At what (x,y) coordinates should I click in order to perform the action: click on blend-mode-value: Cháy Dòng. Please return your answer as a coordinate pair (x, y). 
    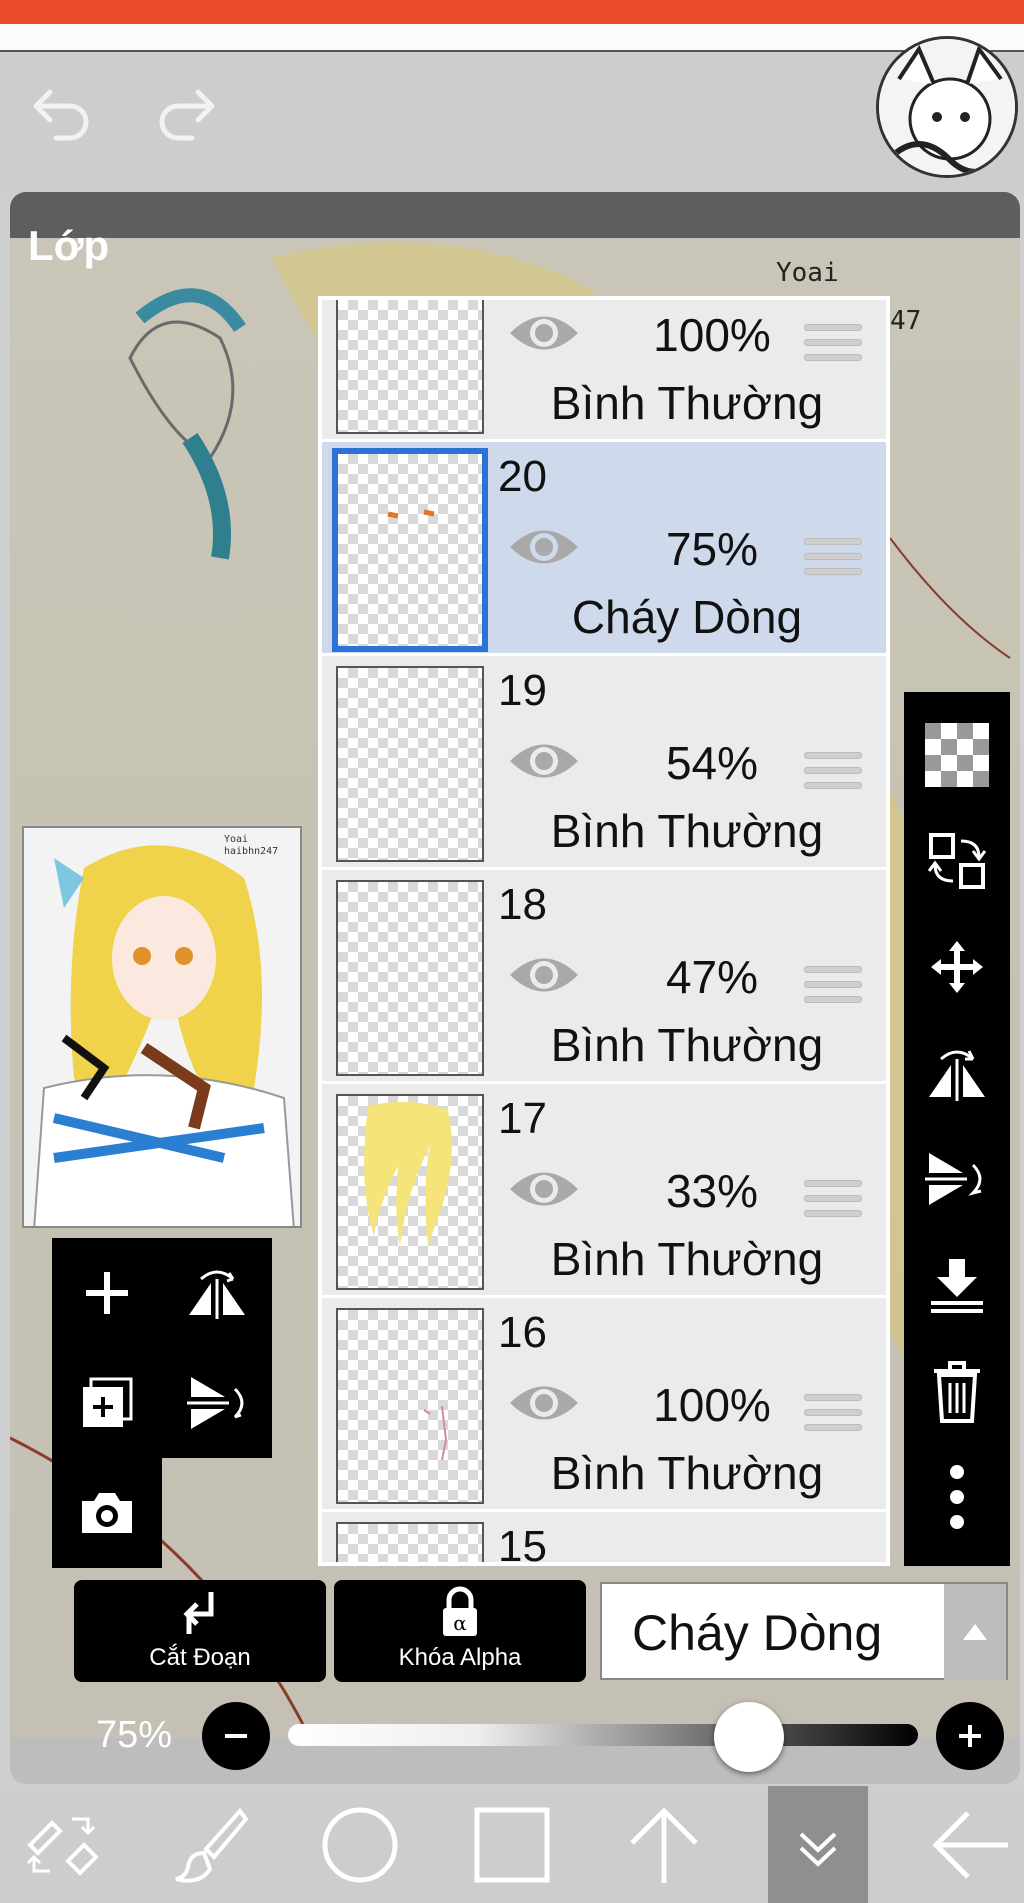
    Looking at the image, I should click on (757, 1633).